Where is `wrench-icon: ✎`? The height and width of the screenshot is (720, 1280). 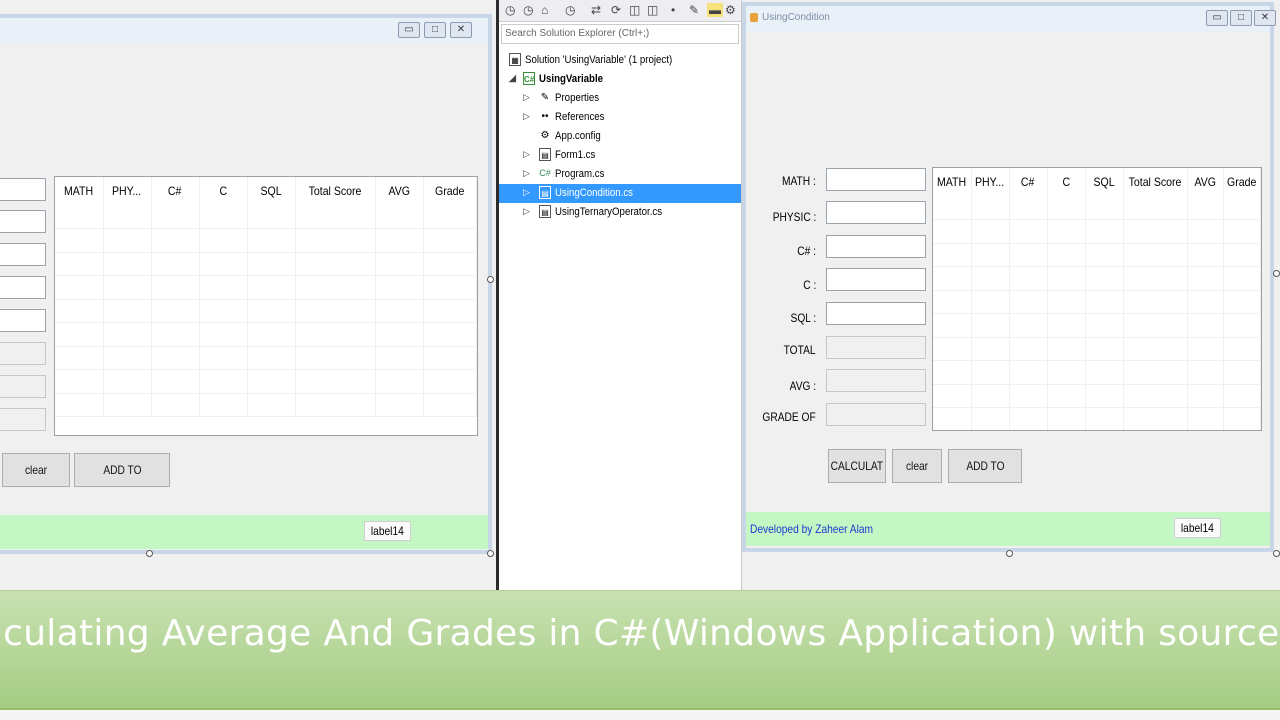 wrench-icon: ✎ is located at coordinates (545, 97).